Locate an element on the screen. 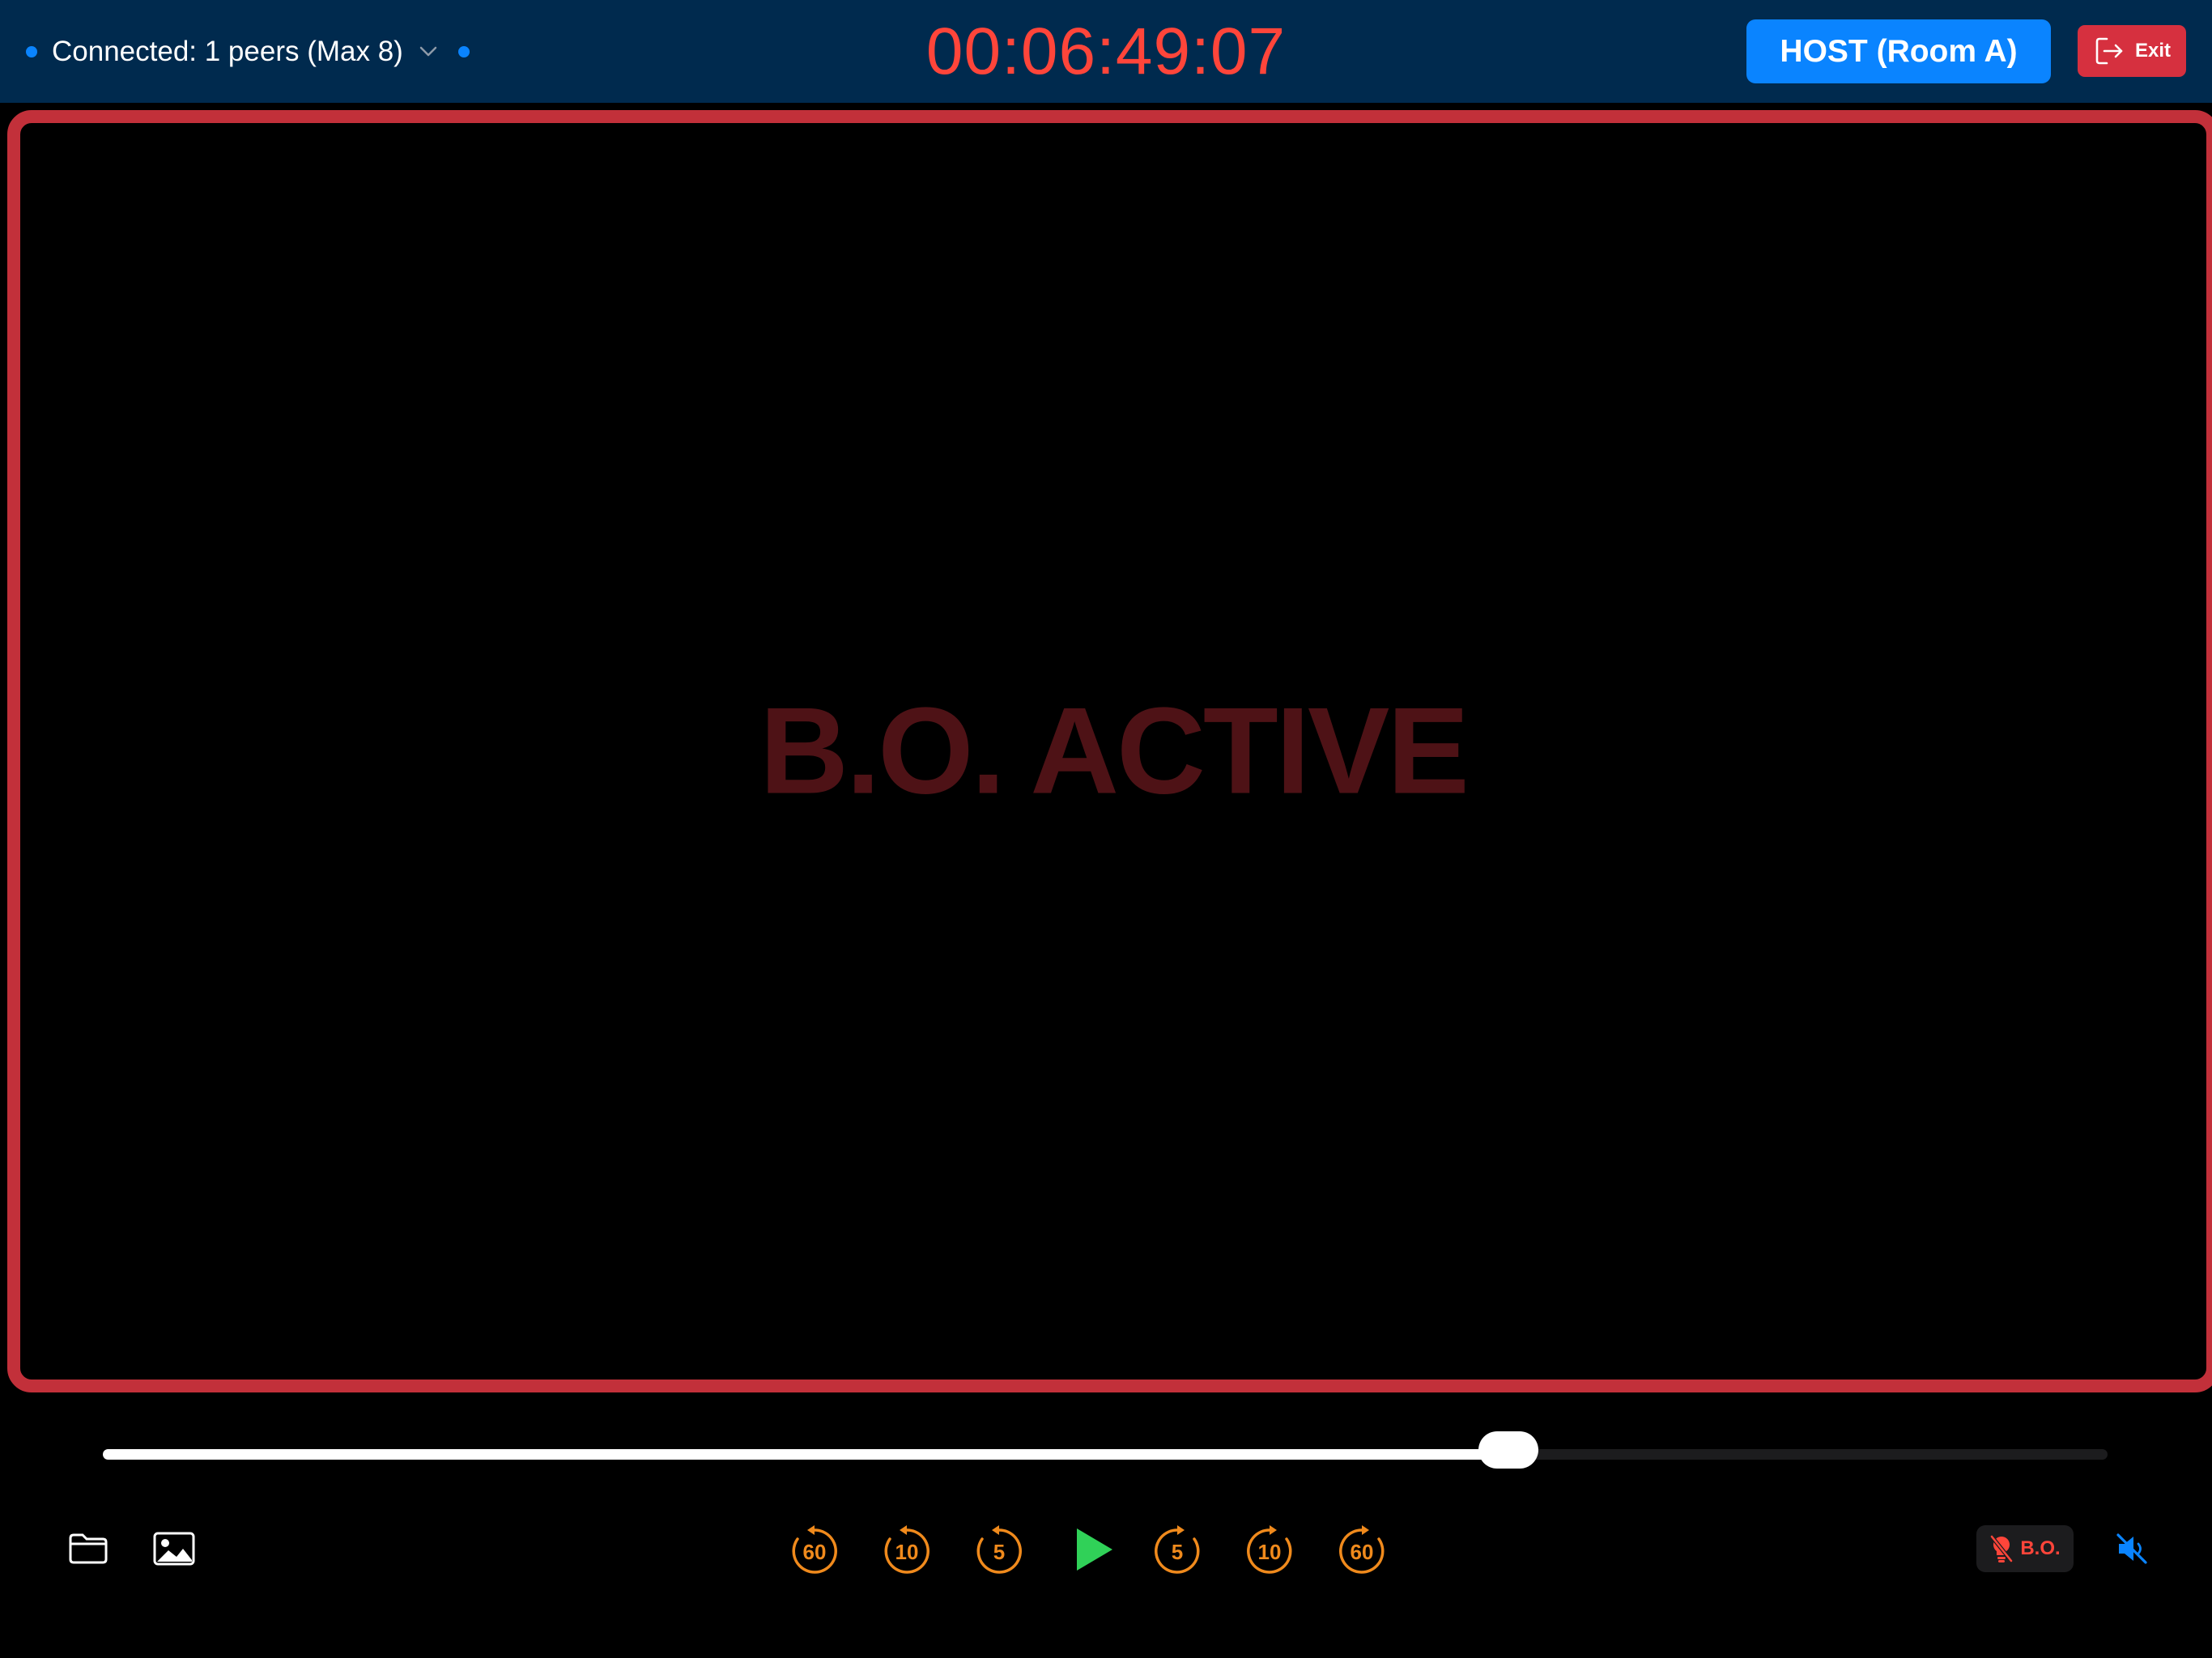 This screenshot has height=1658, width=2212. rewind-5-label: 5 is located at coordinates (999, 1552).